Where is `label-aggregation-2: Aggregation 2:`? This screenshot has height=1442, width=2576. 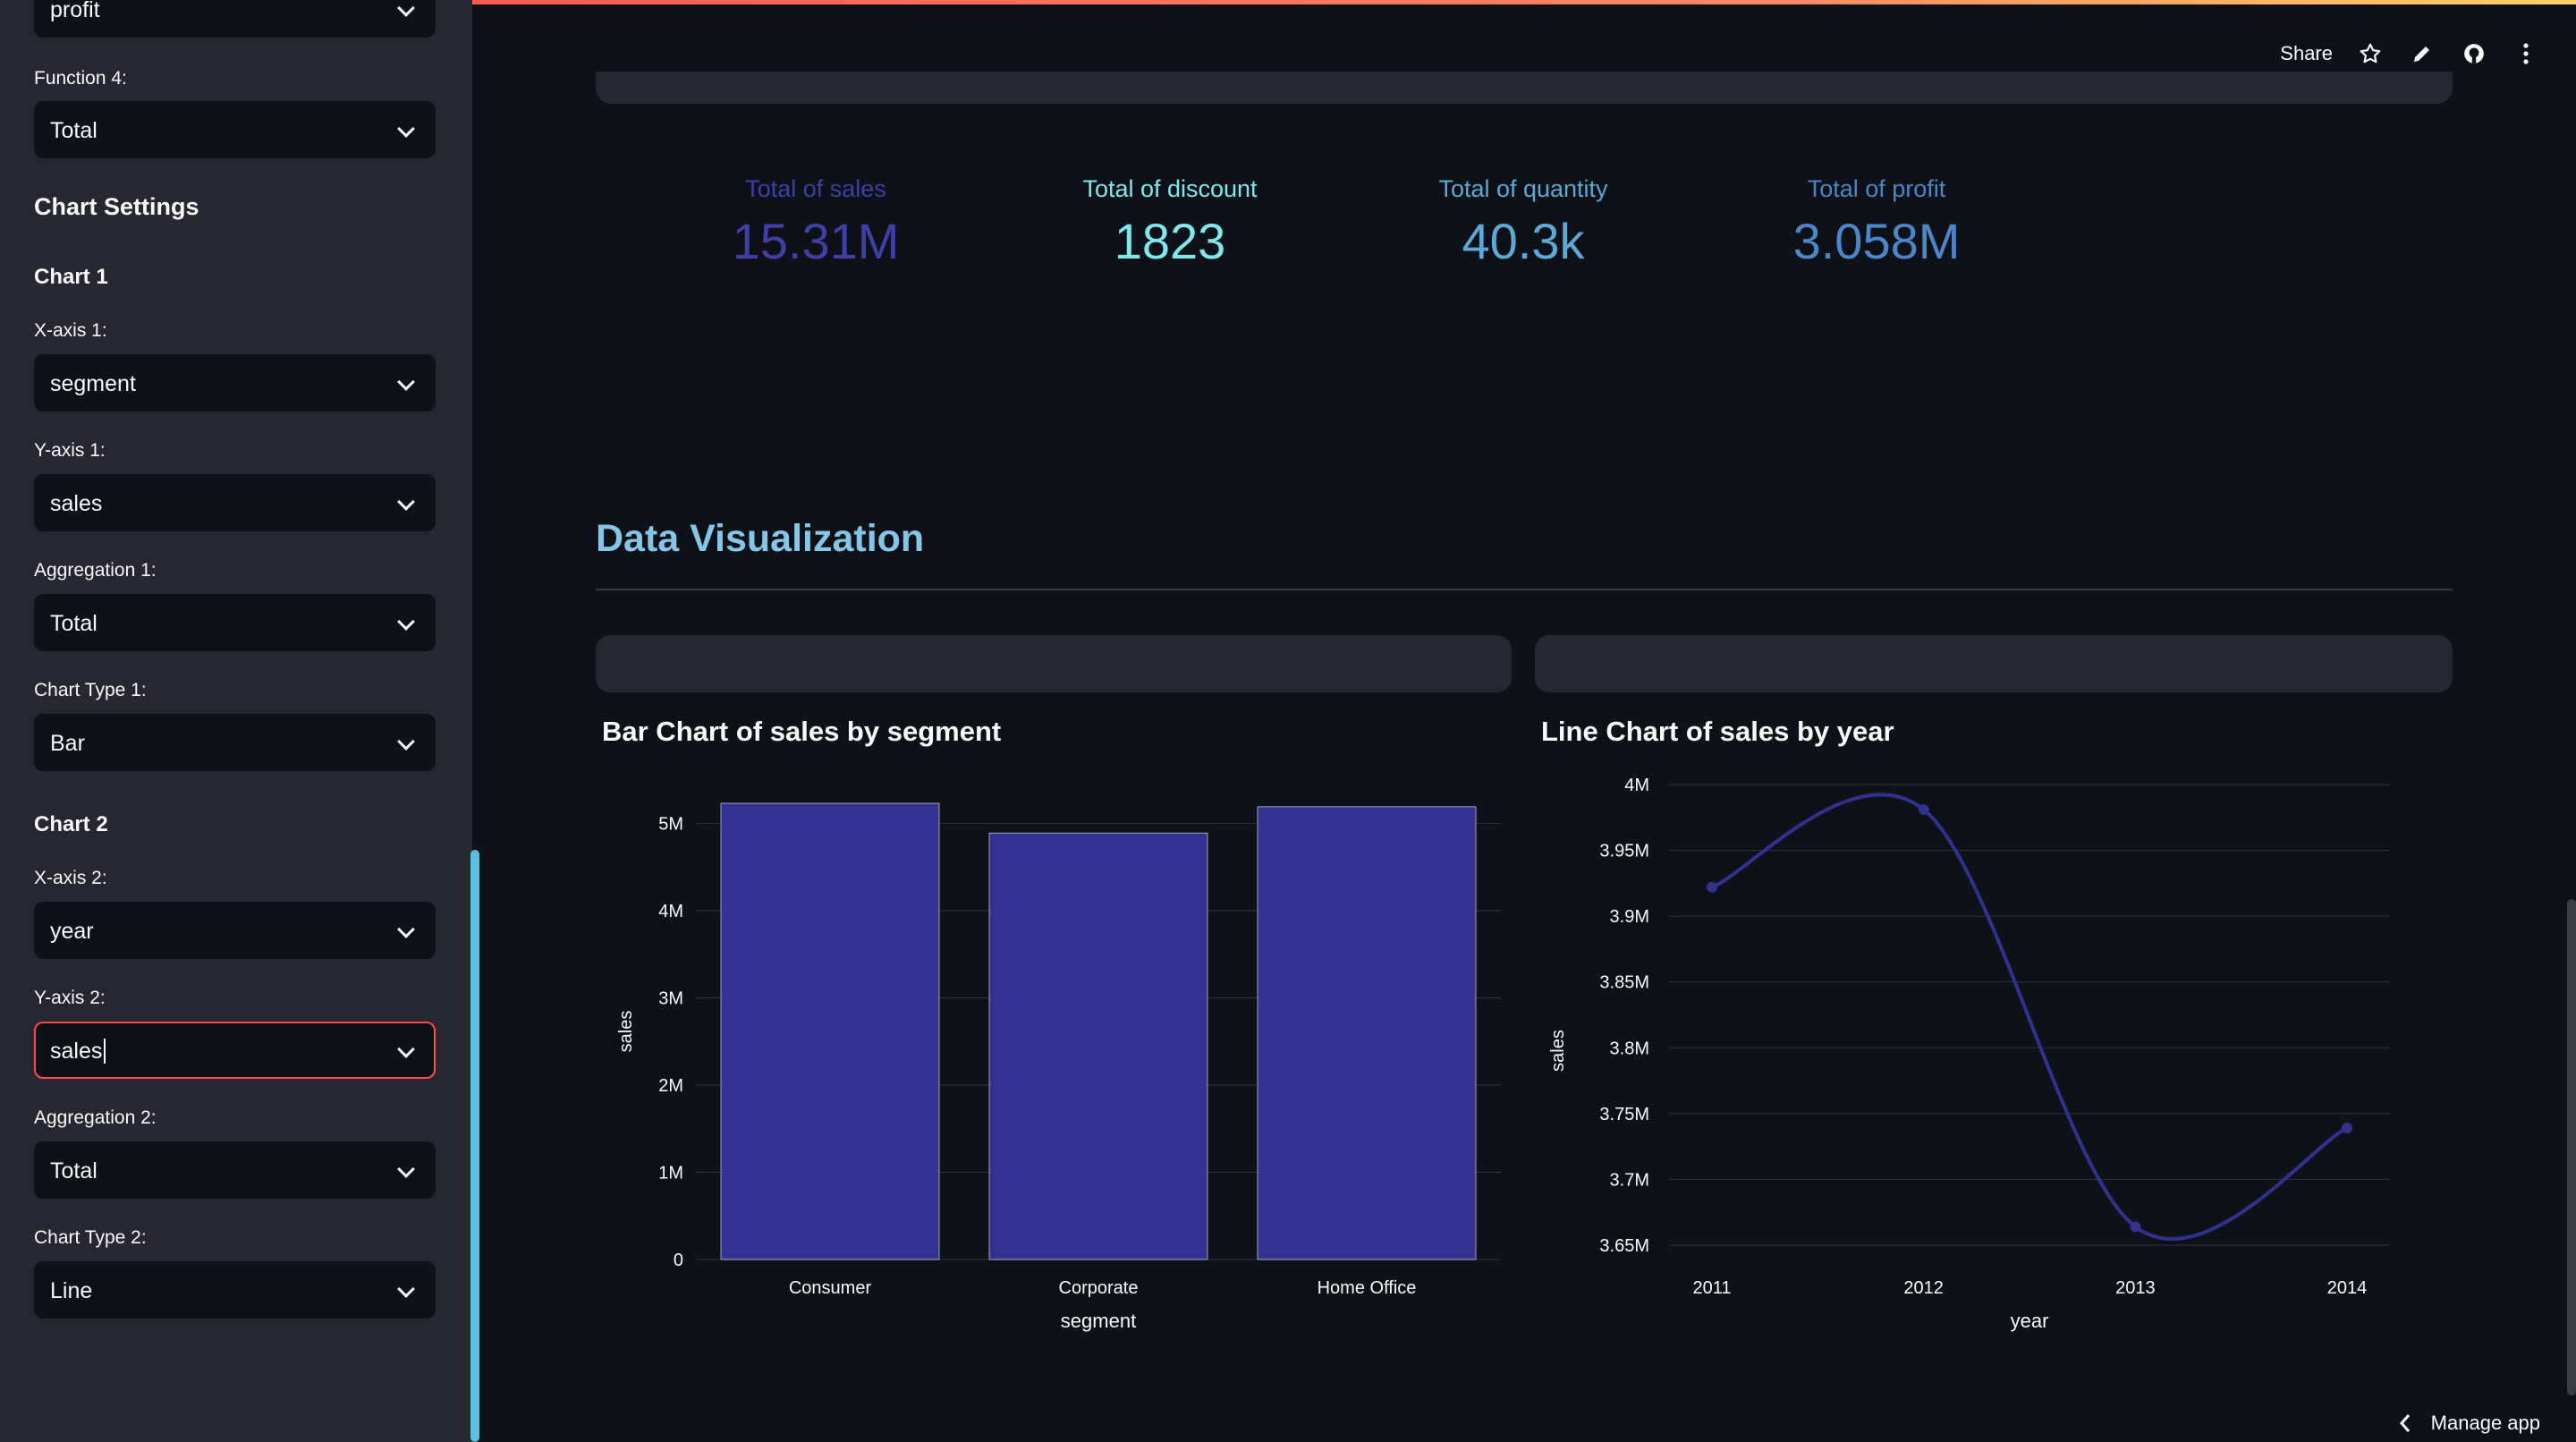 label-aggregation-2: Aggregation 2: is located at coordinates (95, 1117).